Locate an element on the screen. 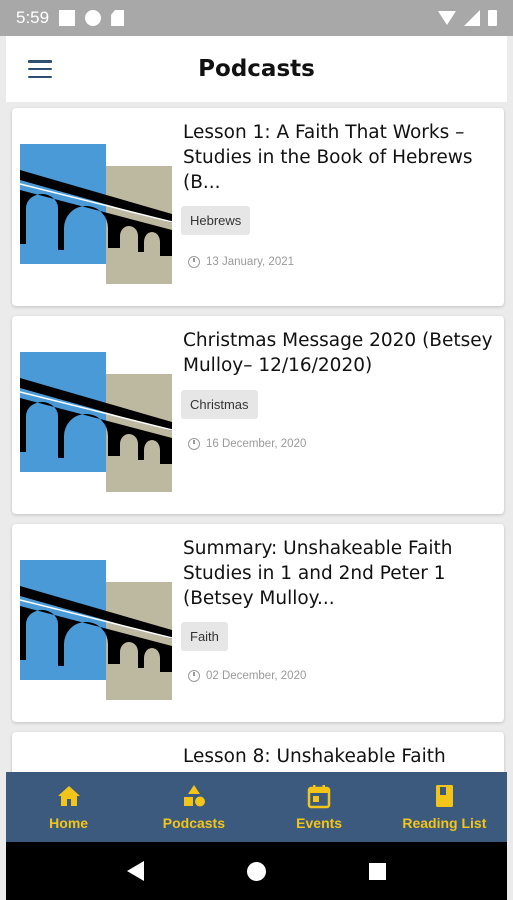  notification-p-icon is located at coordinates (93, 18).